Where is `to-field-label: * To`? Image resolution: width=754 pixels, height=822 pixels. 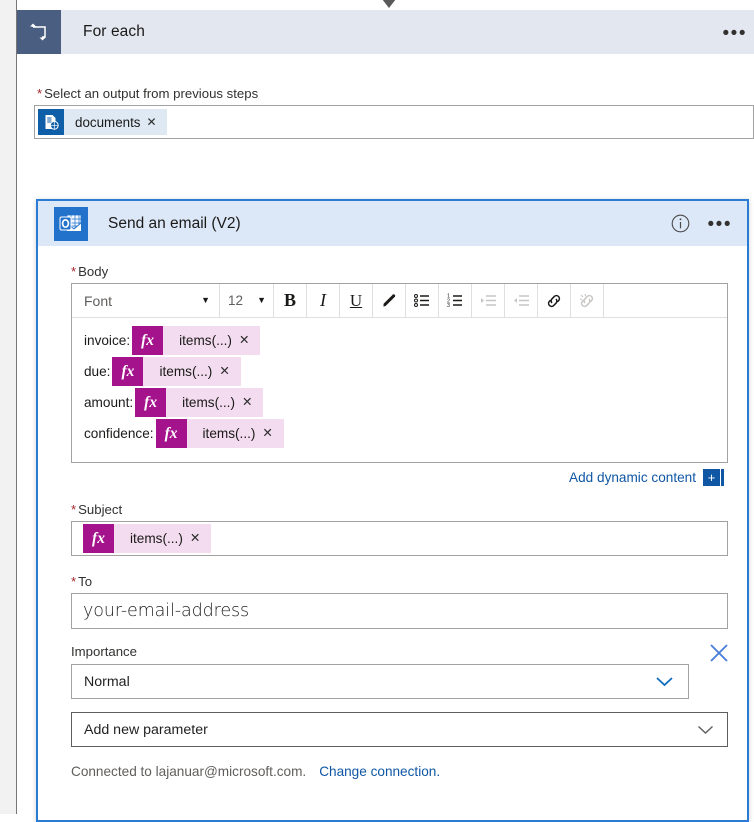
to-field-label: * To is located at coordinates (82, 581).